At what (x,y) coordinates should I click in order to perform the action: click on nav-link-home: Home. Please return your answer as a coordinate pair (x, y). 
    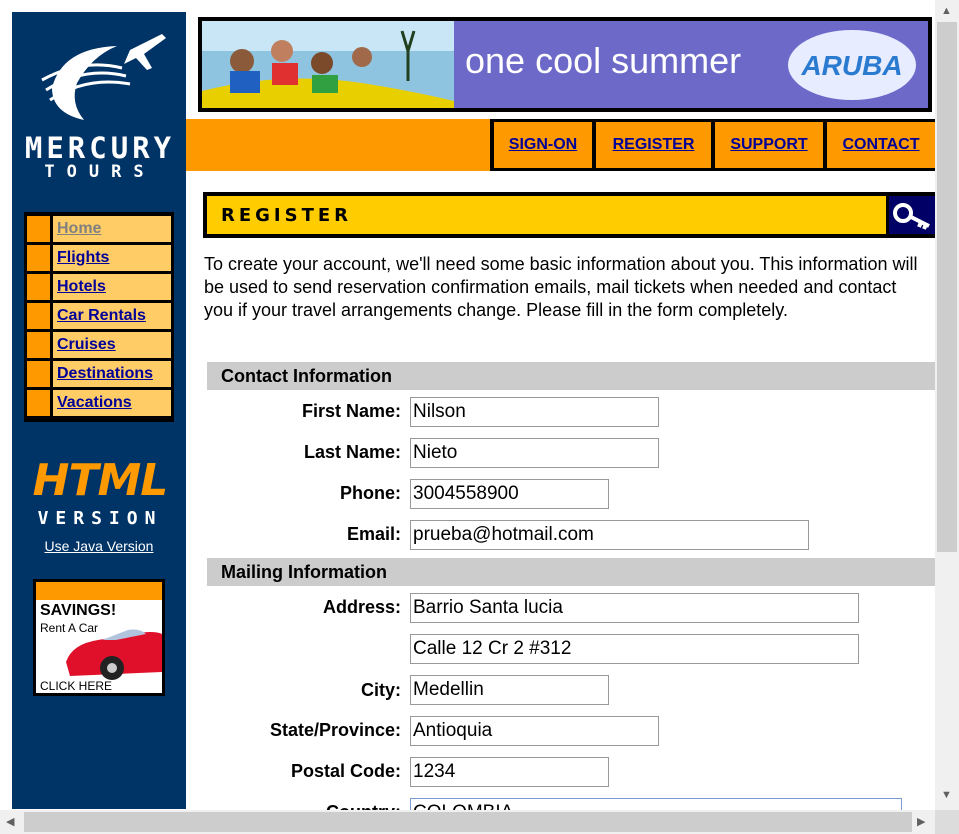
    Looking at the image, I should click on (79, 229).